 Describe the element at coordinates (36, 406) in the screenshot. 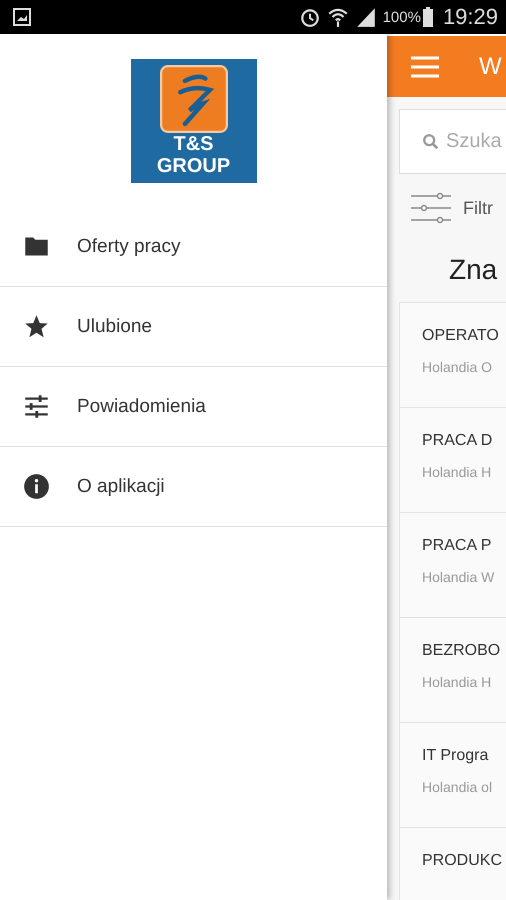

I see `sliders-icon` at that location.